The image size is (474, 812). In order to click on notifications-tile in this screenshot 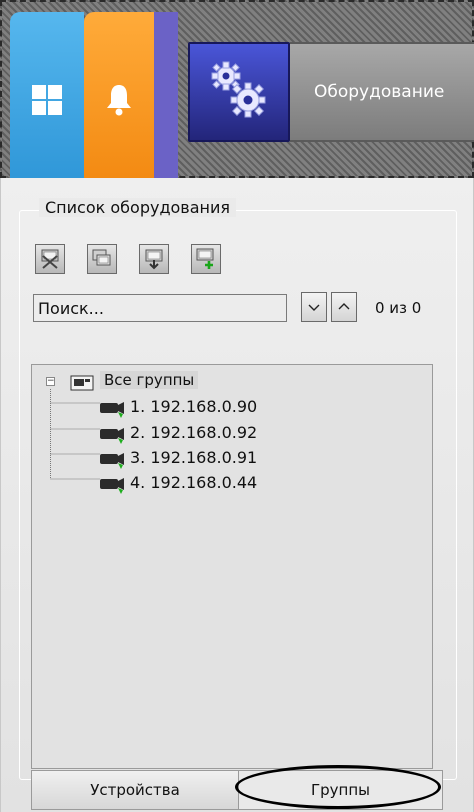, I will do `click(119, 96)`.